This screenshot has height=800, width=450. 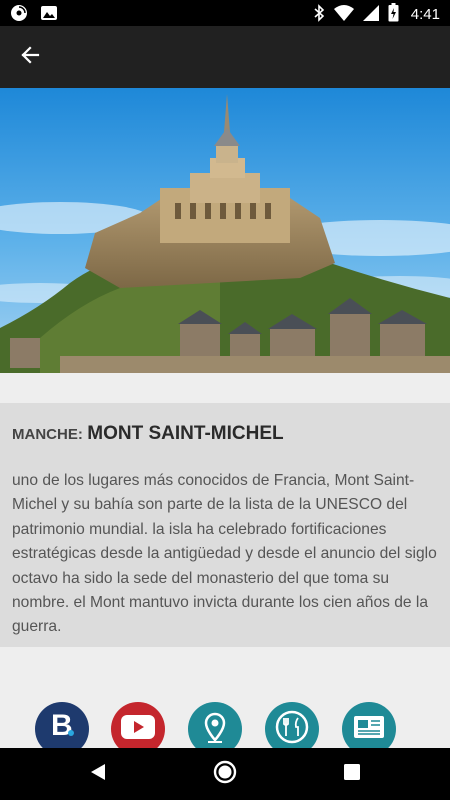 What do you see at coordinates (370, 14) in the screenshot?
I see `cell-signal-icon` at bounding box center [370, 14].